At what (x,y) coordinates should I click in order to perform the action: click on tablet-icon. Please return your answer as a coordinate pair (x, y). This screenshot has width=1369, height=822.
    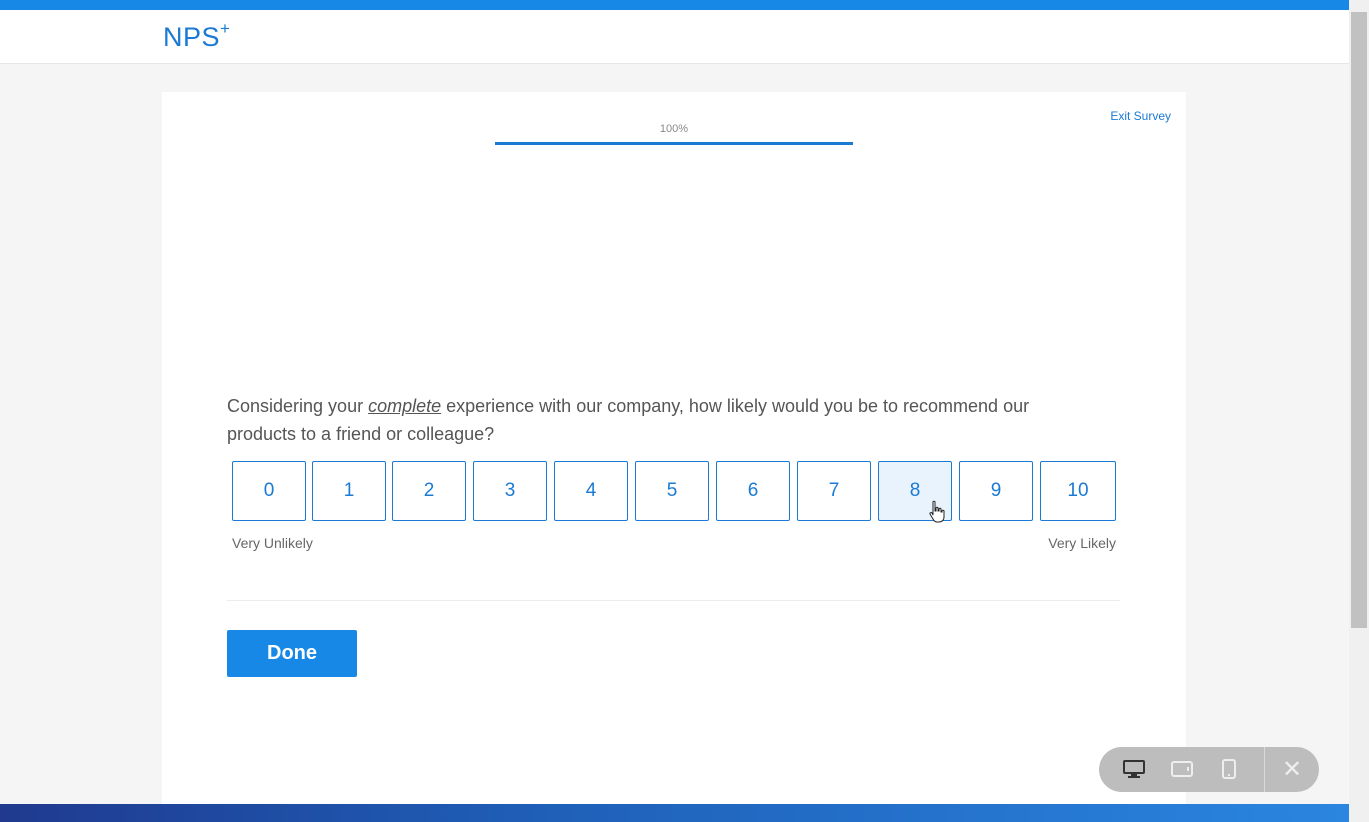
    Looking at the image, I should click on (1182, 769).